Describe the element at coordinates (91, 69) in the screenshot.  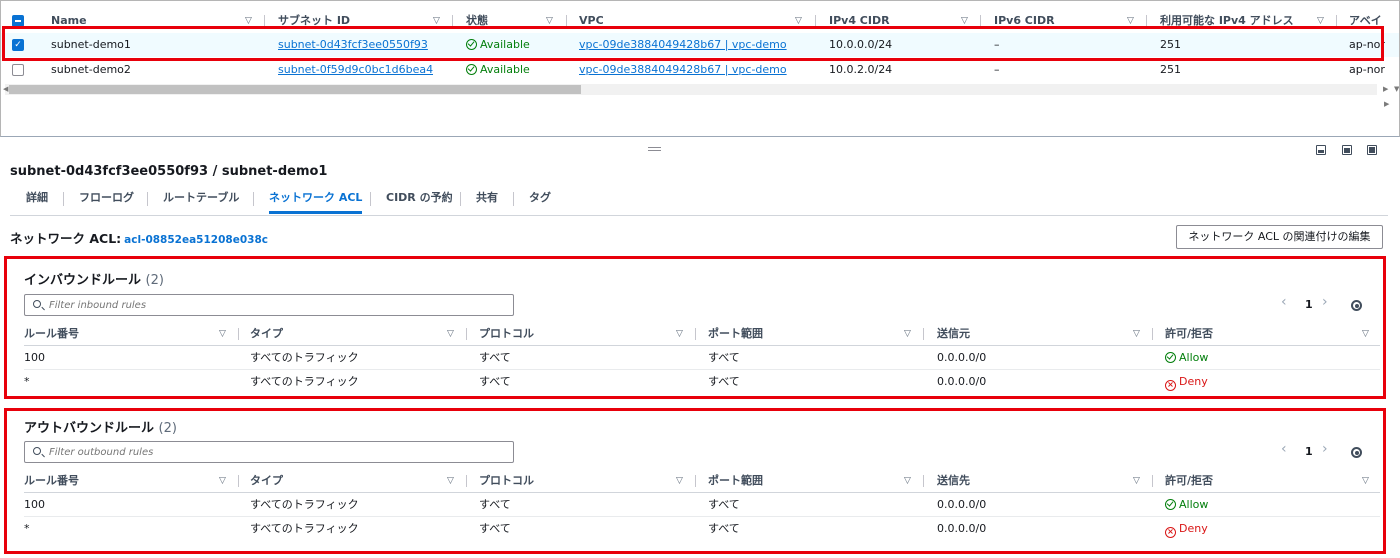
I see `subnet-name: subnet-demo2` at that location.